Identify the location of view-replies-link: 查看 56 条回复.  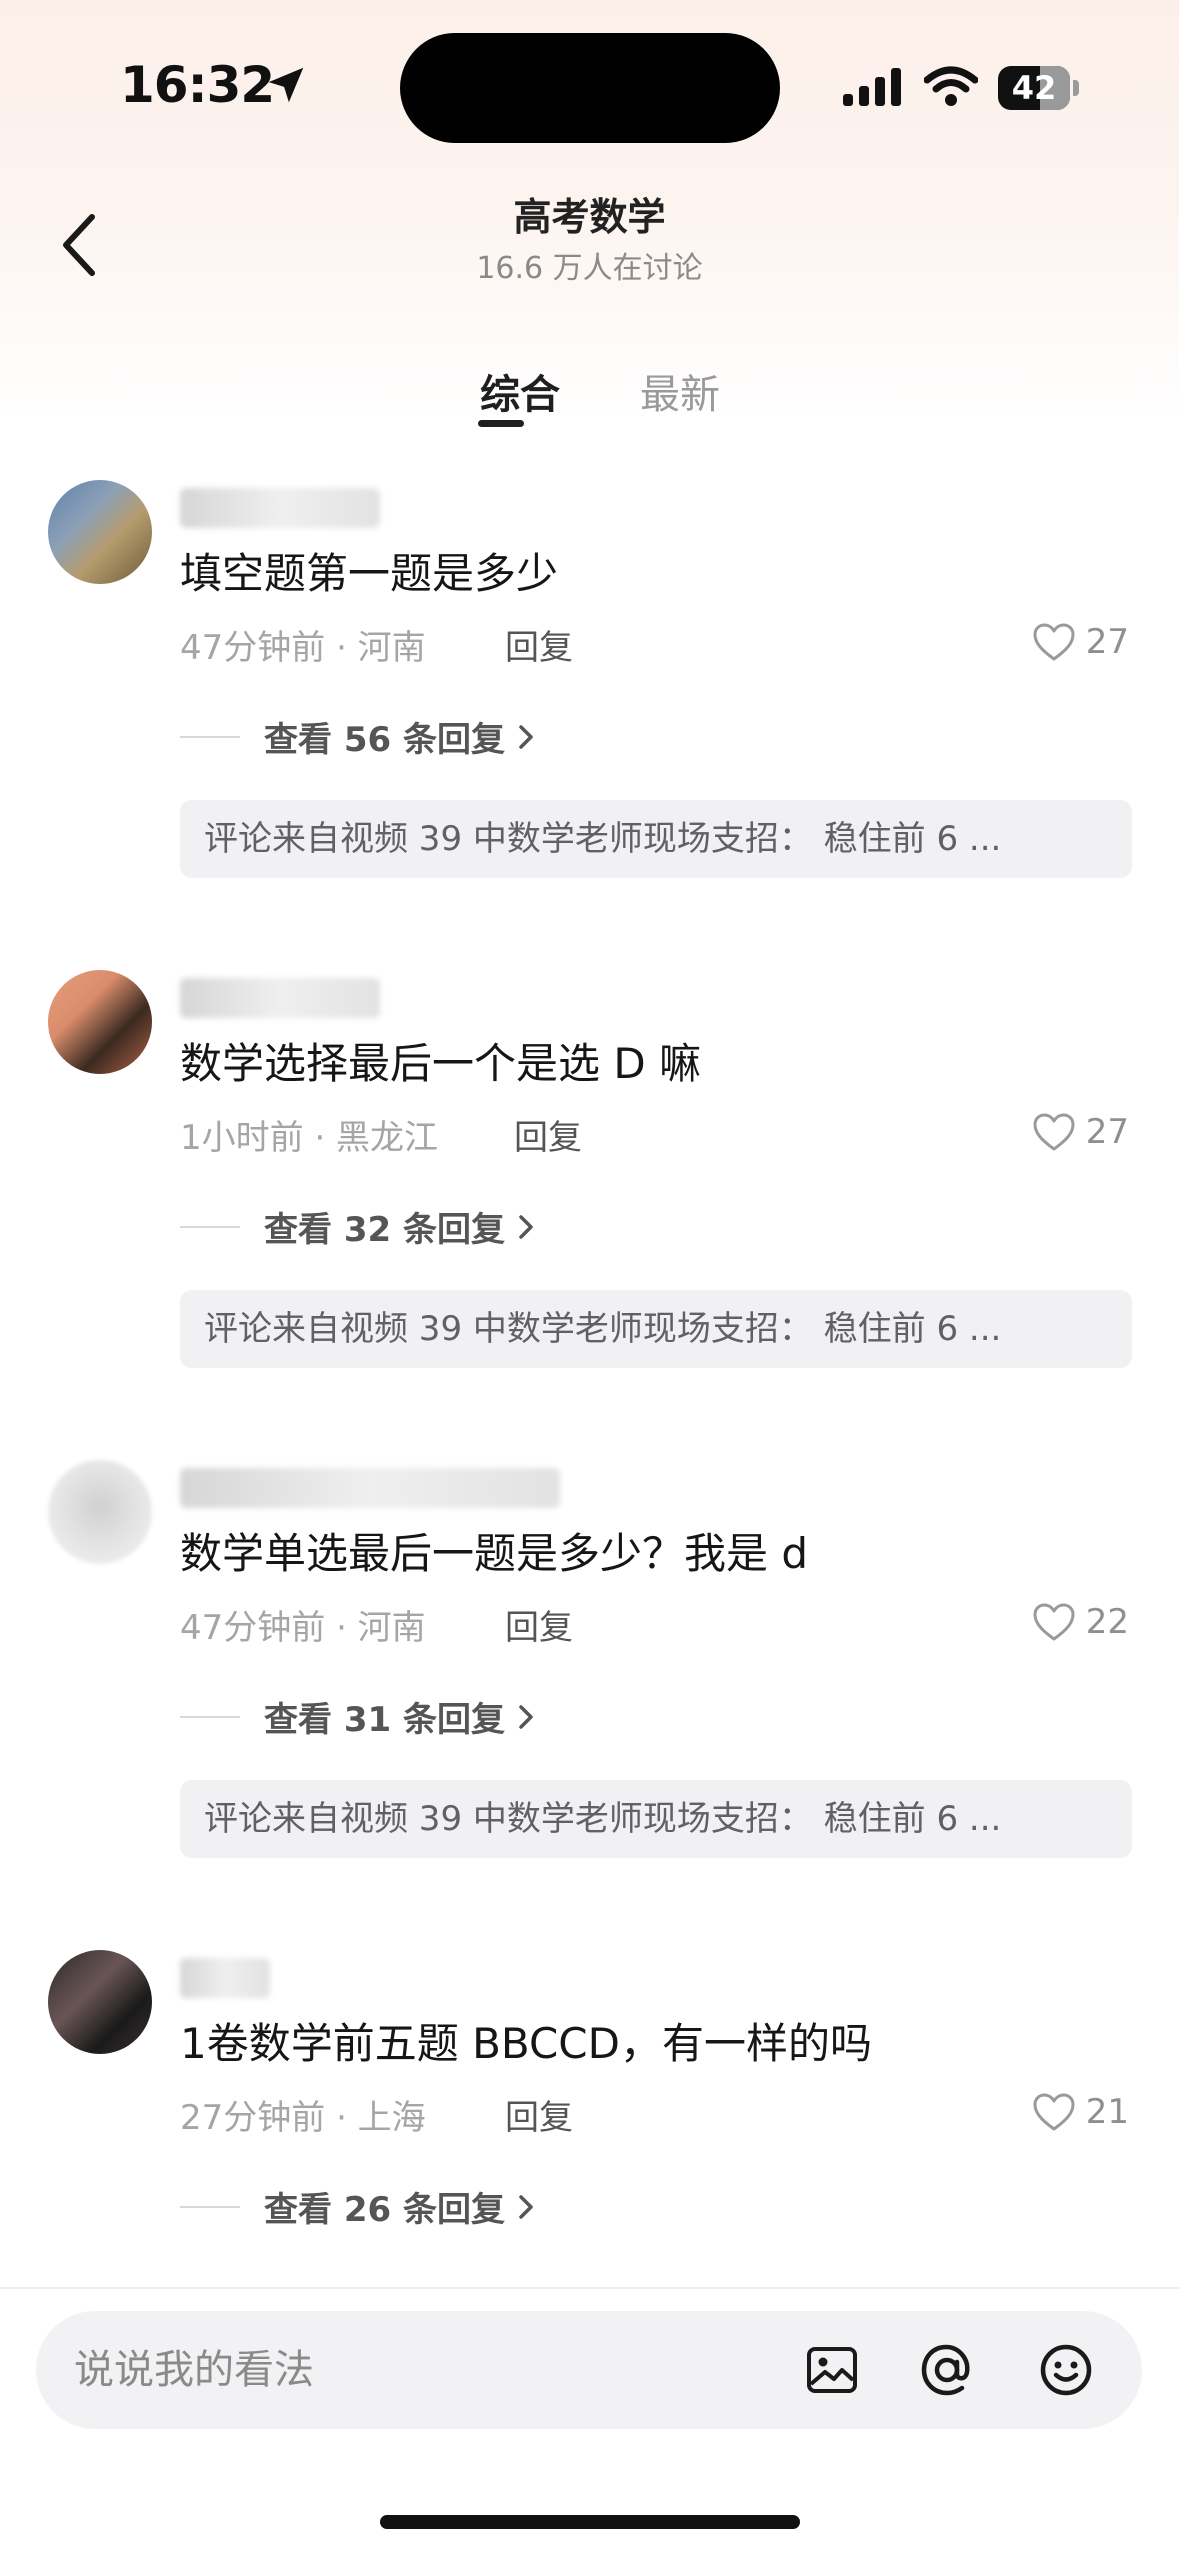
(358, 736).